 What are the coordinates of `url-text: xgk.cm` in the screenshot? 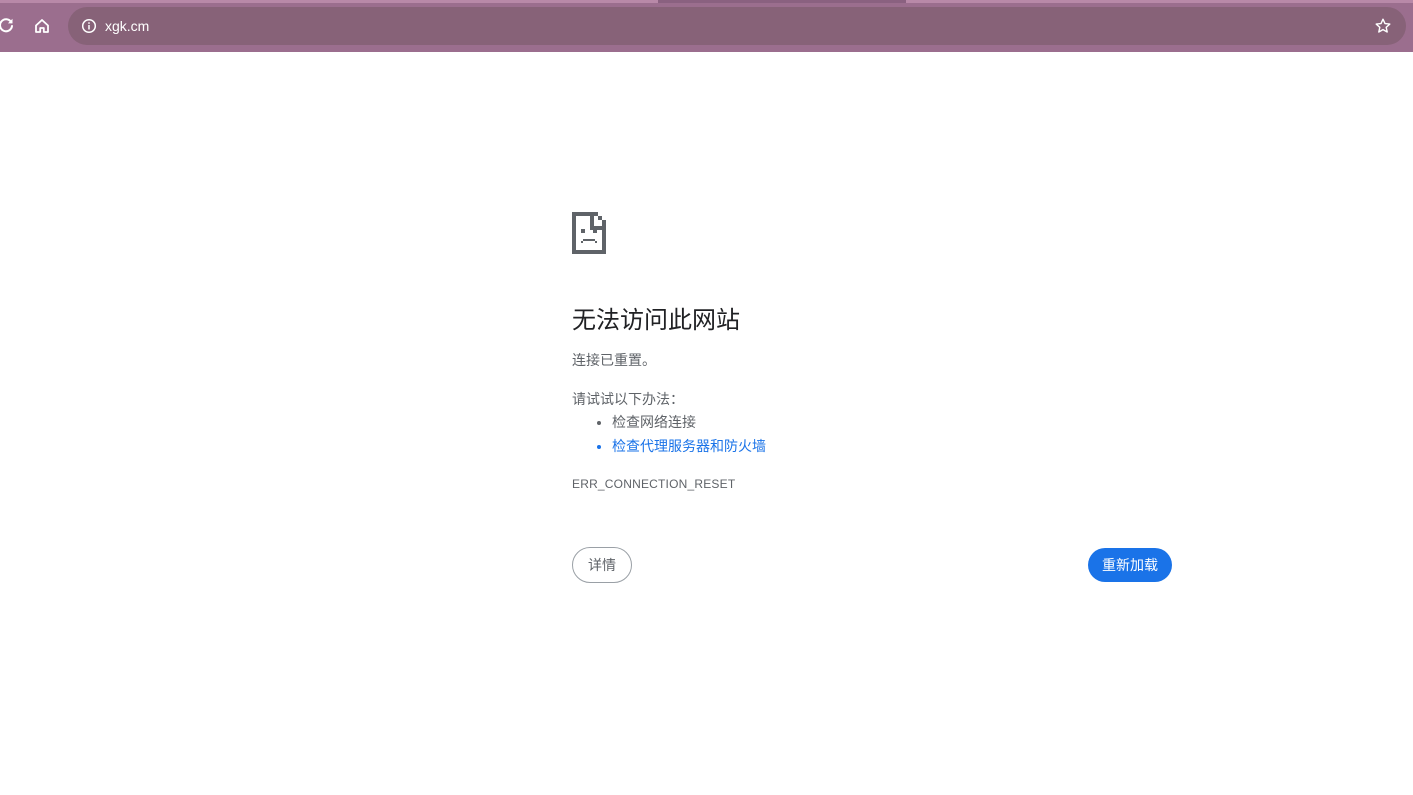 It's located at (127, 26).